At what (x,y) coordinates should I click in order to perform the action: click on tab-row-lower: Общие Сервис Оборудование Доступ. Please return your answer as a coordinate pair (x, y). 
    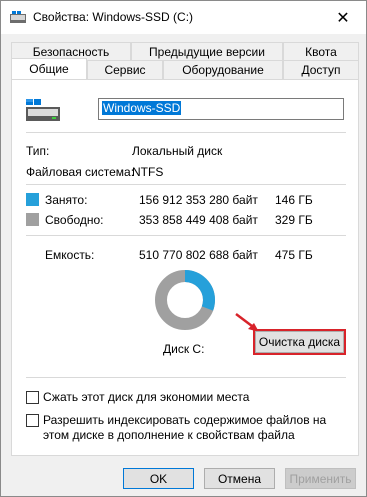
    Looking at the image, I should click on (185, 68).